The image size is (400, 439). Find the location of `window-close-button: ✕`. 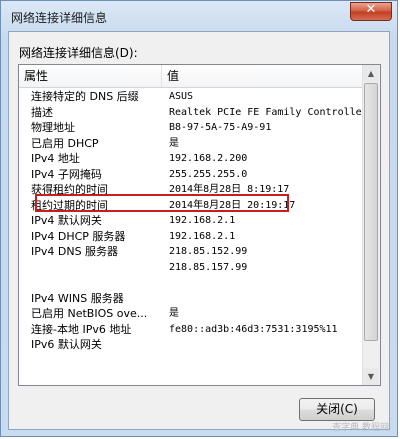

window-close-button: ✕ is located at coordinates (371, 11).